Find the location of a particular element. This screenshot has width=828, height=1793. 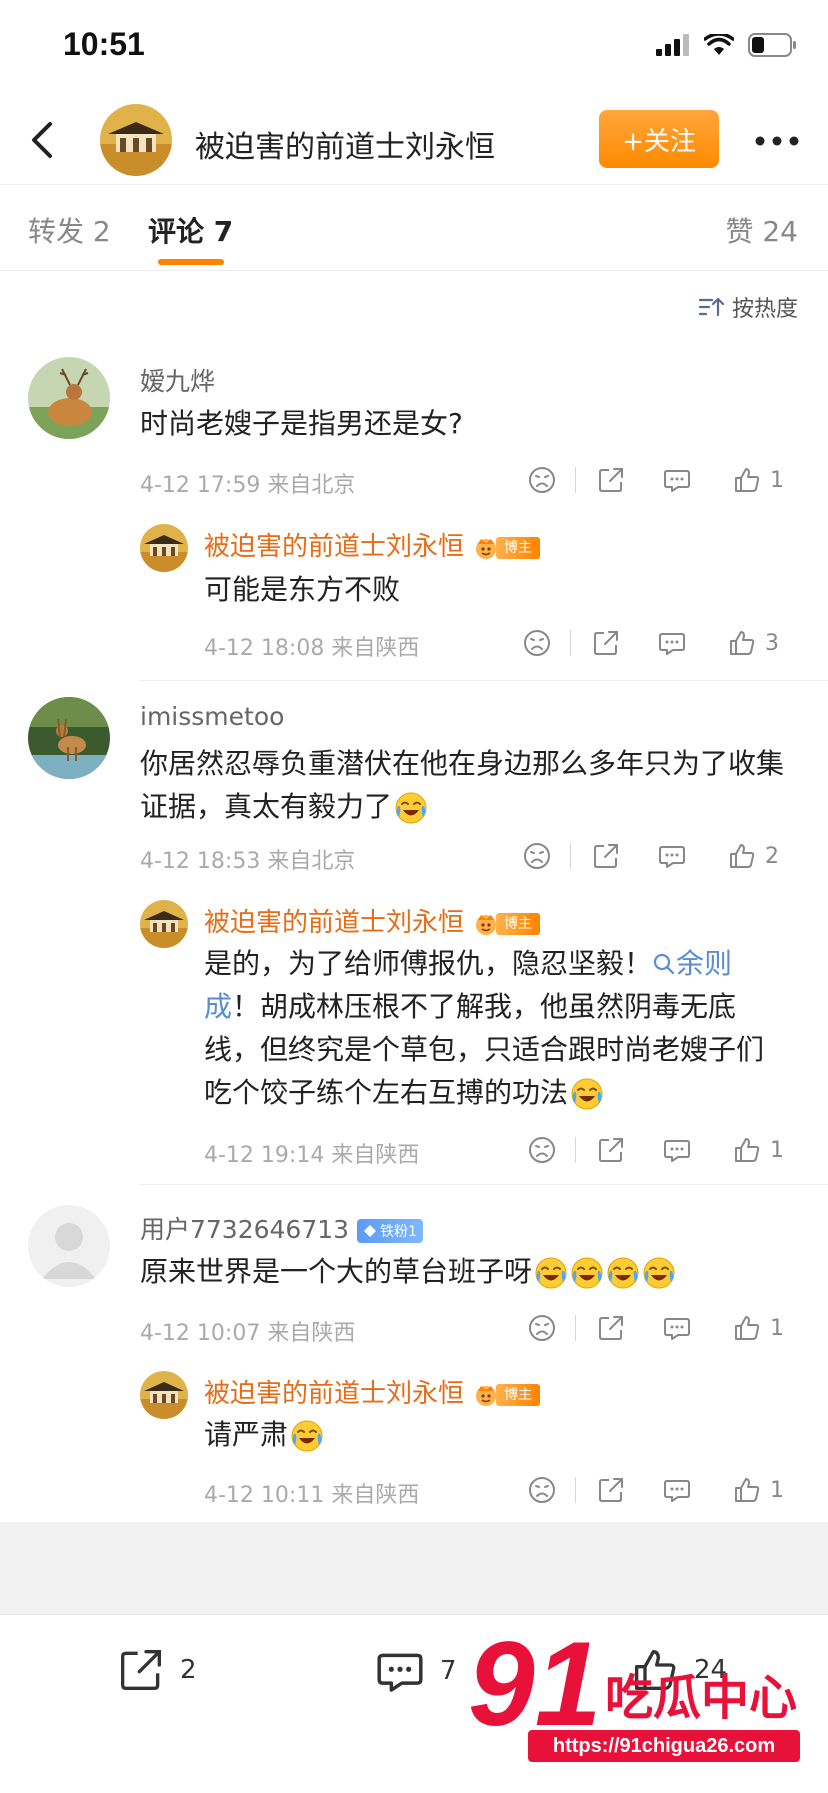

comment-text-content: 原来世界是一个大的草台班子呀 is located at coordinates (336, 1271).